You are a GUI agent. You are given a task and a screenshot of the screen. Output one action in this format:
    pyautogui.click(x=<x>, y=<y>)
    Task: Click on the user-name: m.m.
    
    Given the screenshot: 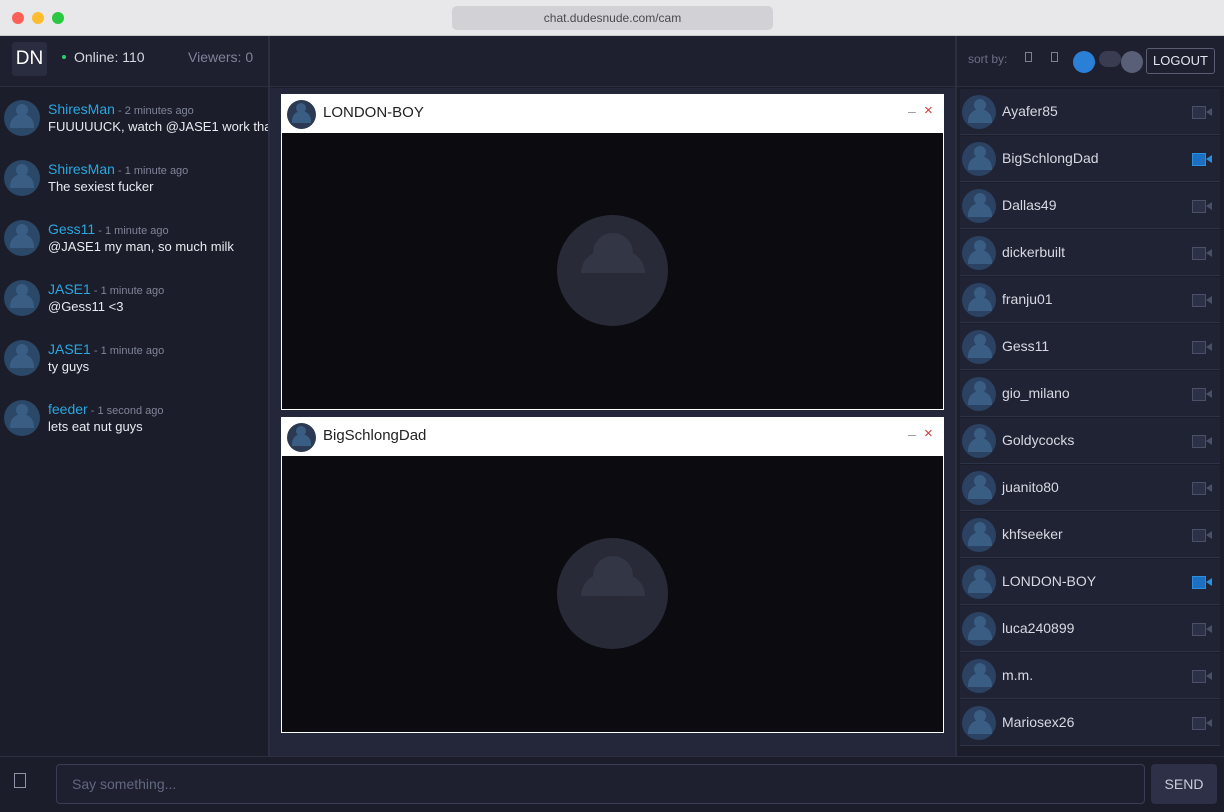 What is the action you would take?
    pyautogui.click(x=1018, y=675)
    